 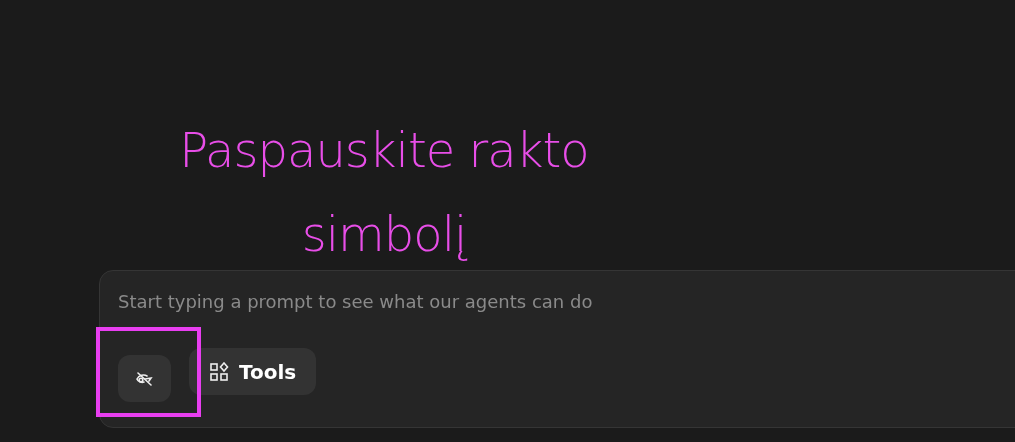 I want to click on hide-button, so click(x=144, y=378).